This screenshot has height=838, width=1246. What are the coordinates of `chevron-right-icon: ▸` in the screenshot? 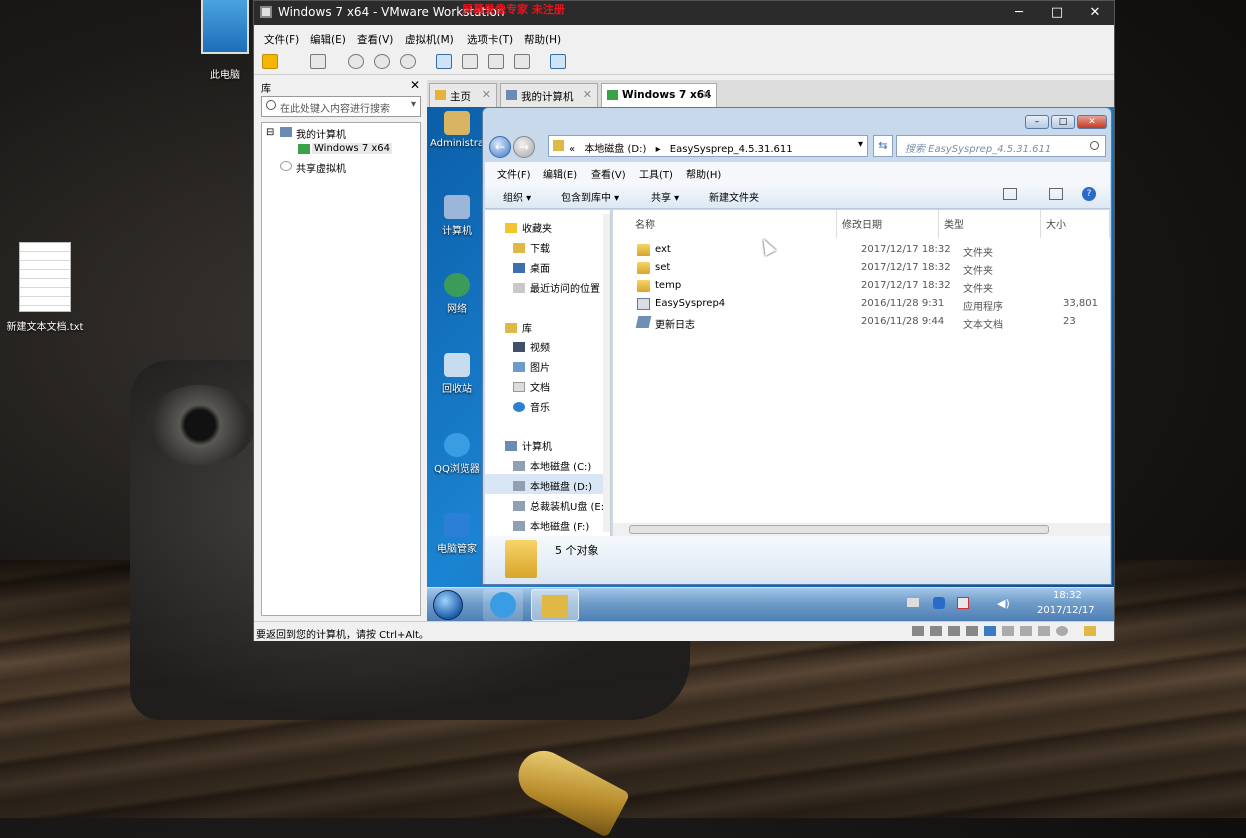 It's located at (658, 149).